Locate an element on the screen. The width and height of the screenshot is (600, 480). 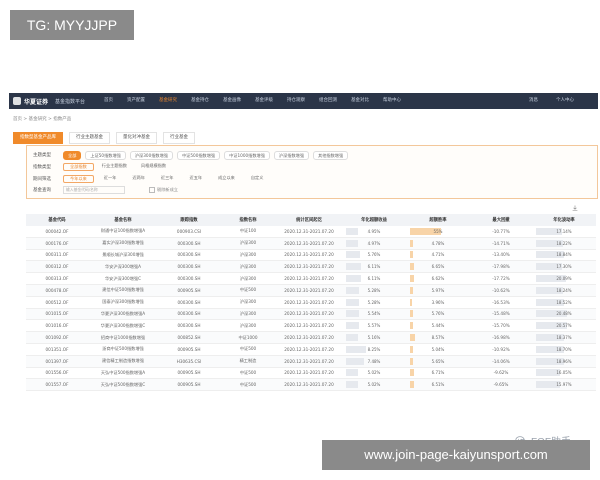
nav-item: 基金评级 is located at coordinates (264, 101).